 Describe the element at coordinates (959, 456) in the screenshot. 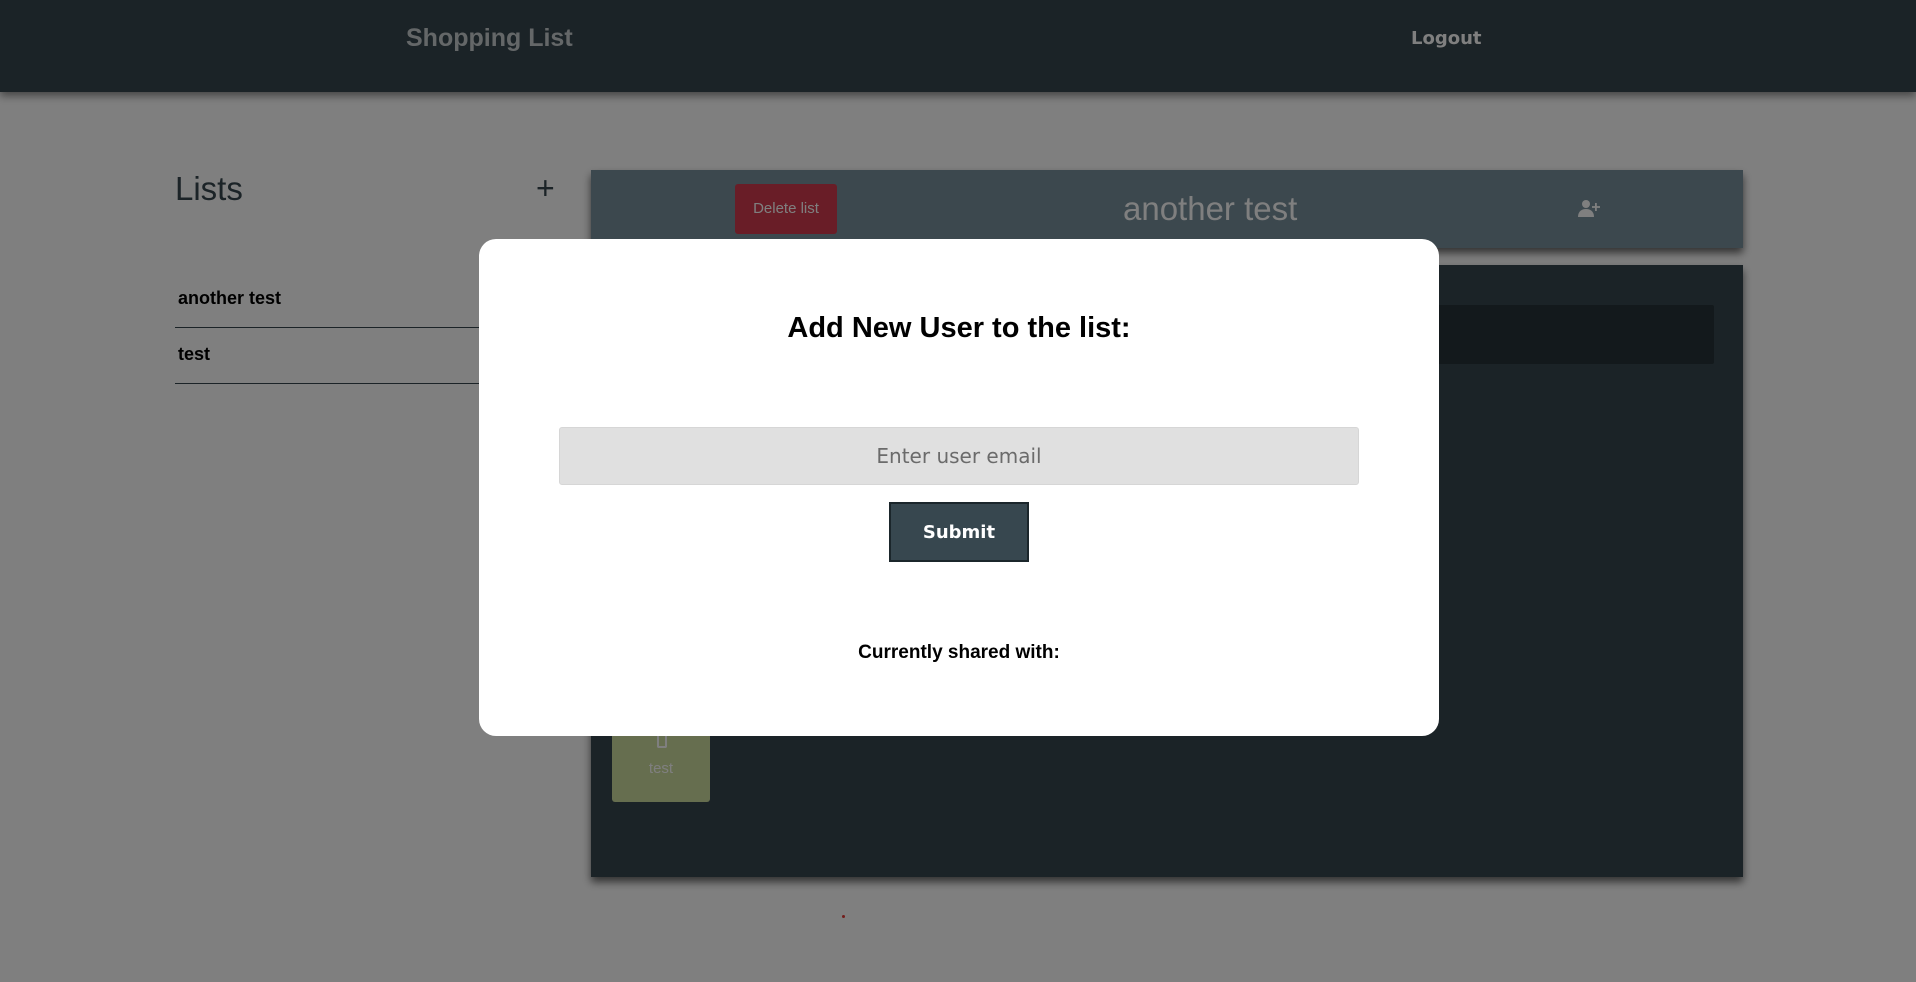

I see `email-input` at that location.